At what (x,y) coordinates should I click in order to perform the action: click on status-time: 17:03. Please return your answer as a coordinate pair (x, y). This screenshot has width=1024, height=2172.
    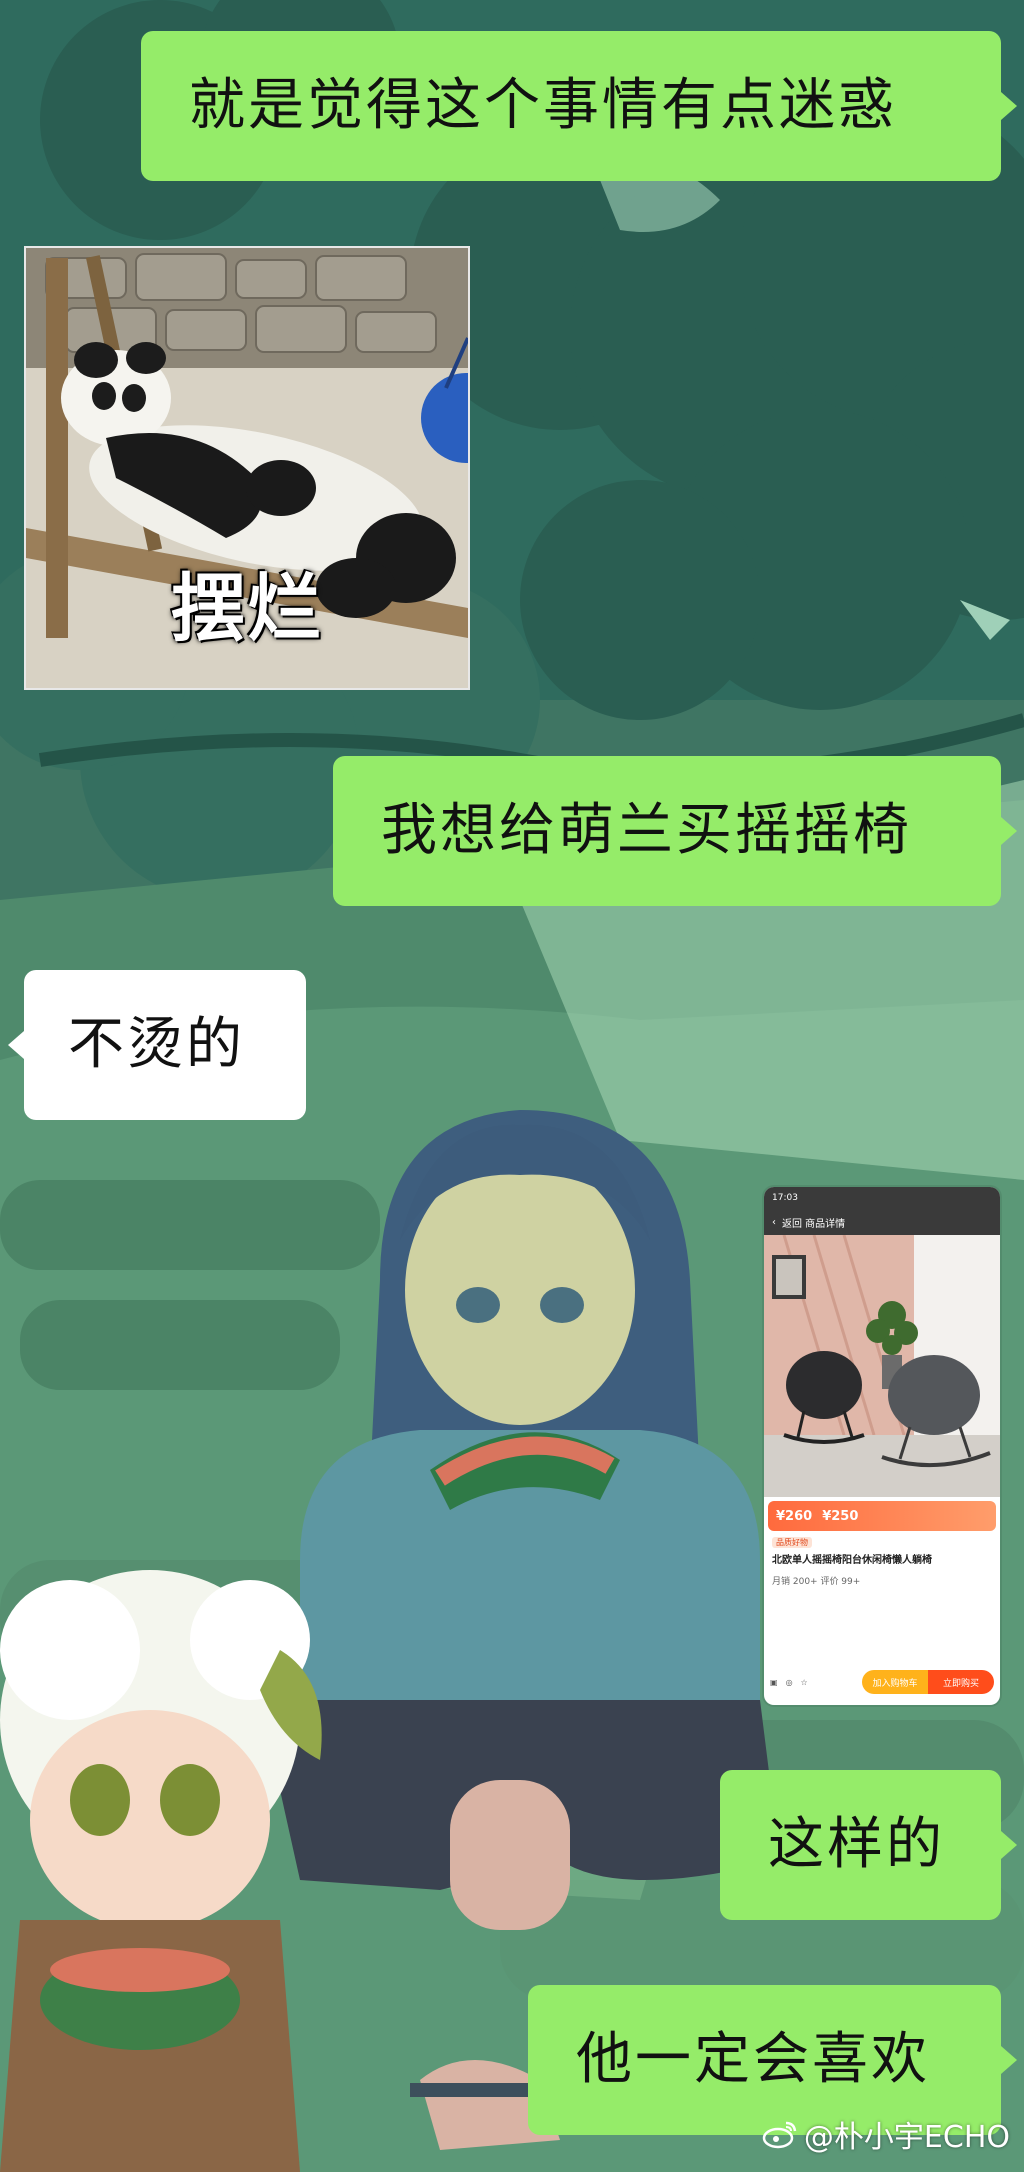
    Looking at the image, I should click on (785, 1198).